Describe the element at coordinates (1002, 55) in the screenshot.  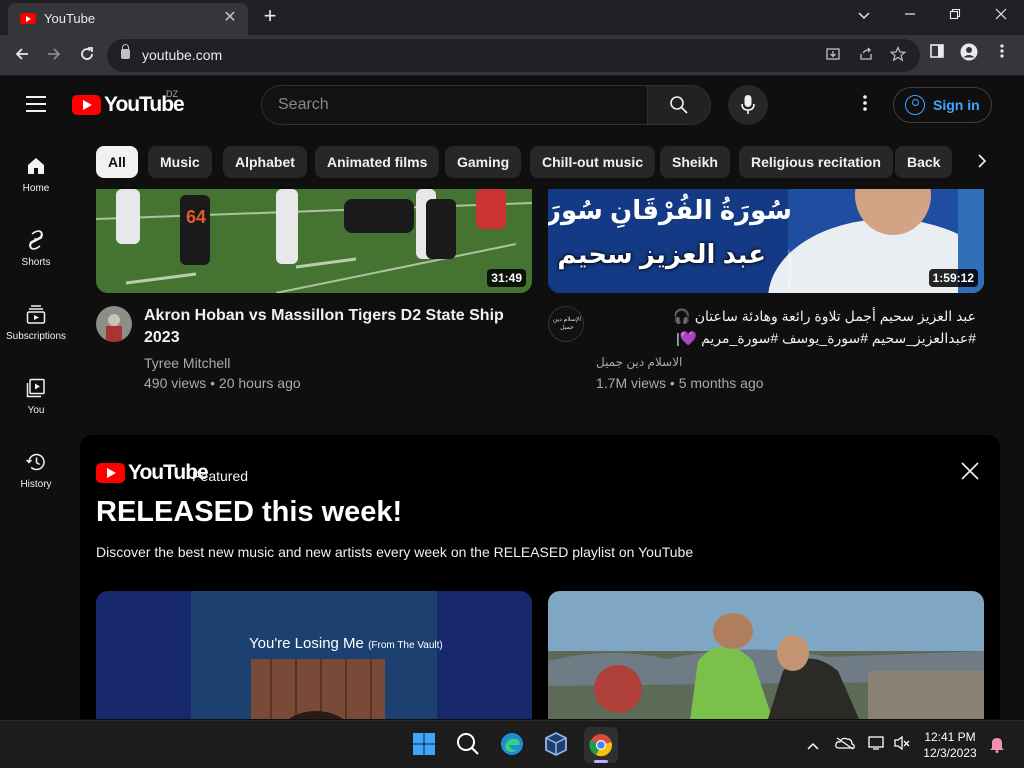
I see `chrome-menu-icon` at that location.